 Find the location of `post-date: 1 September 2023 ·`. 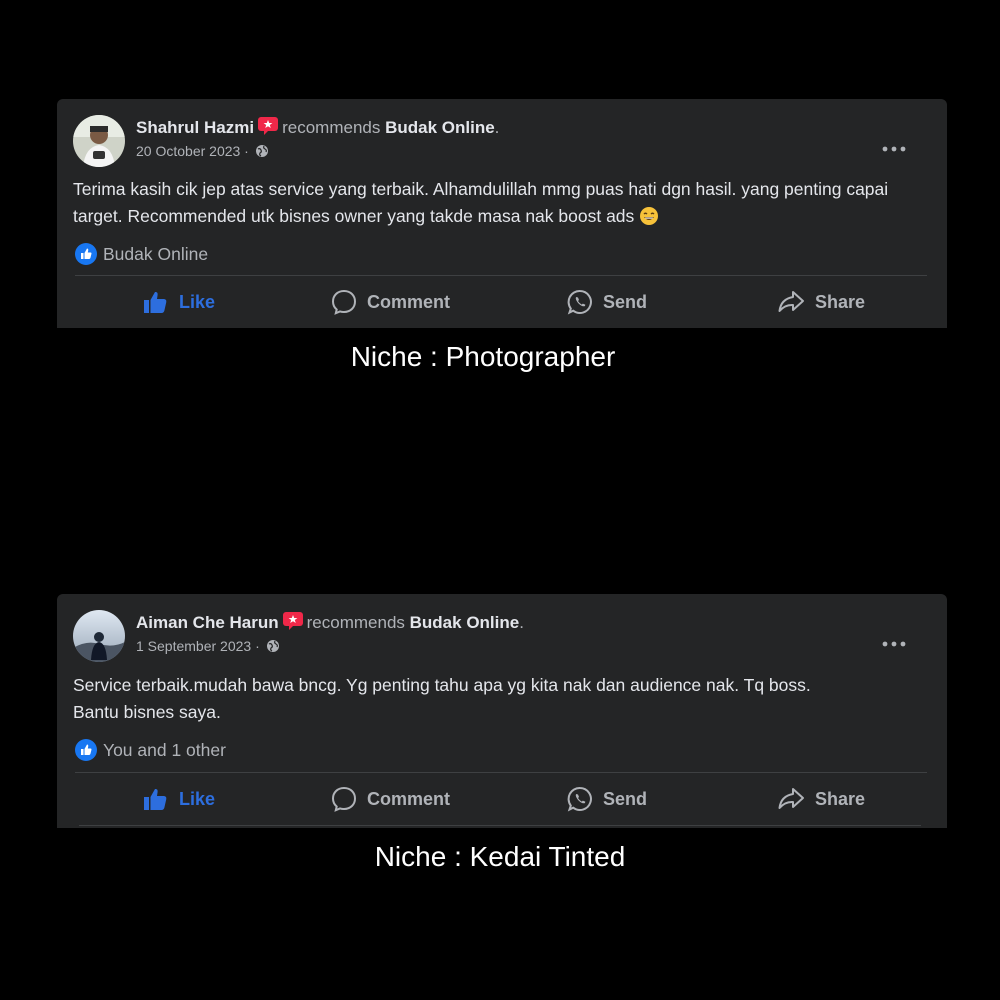

post-date: 1 September 2023 · is located at coordinates (198, 646).